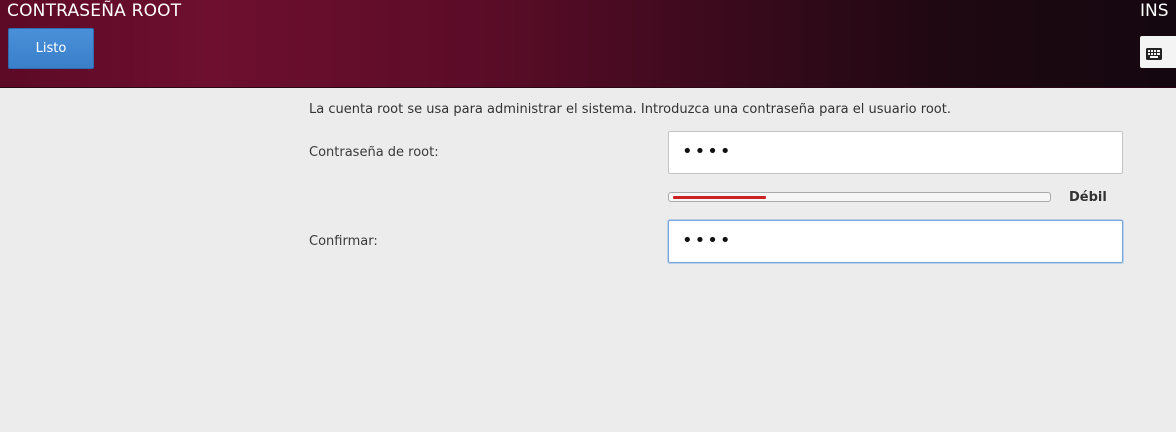 The image size is (1176, 432). Describe the element at coordinates (1154, 11) in the screenshot. I see `installer-title: INS` at that location.